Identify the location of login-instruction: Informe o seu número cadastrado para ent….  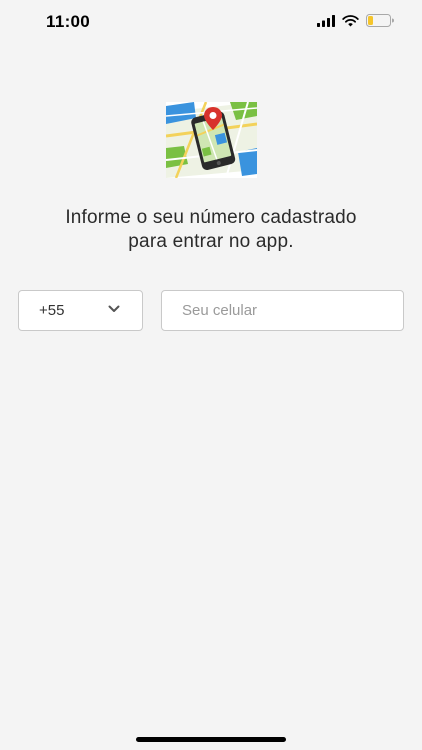
(211, 230).